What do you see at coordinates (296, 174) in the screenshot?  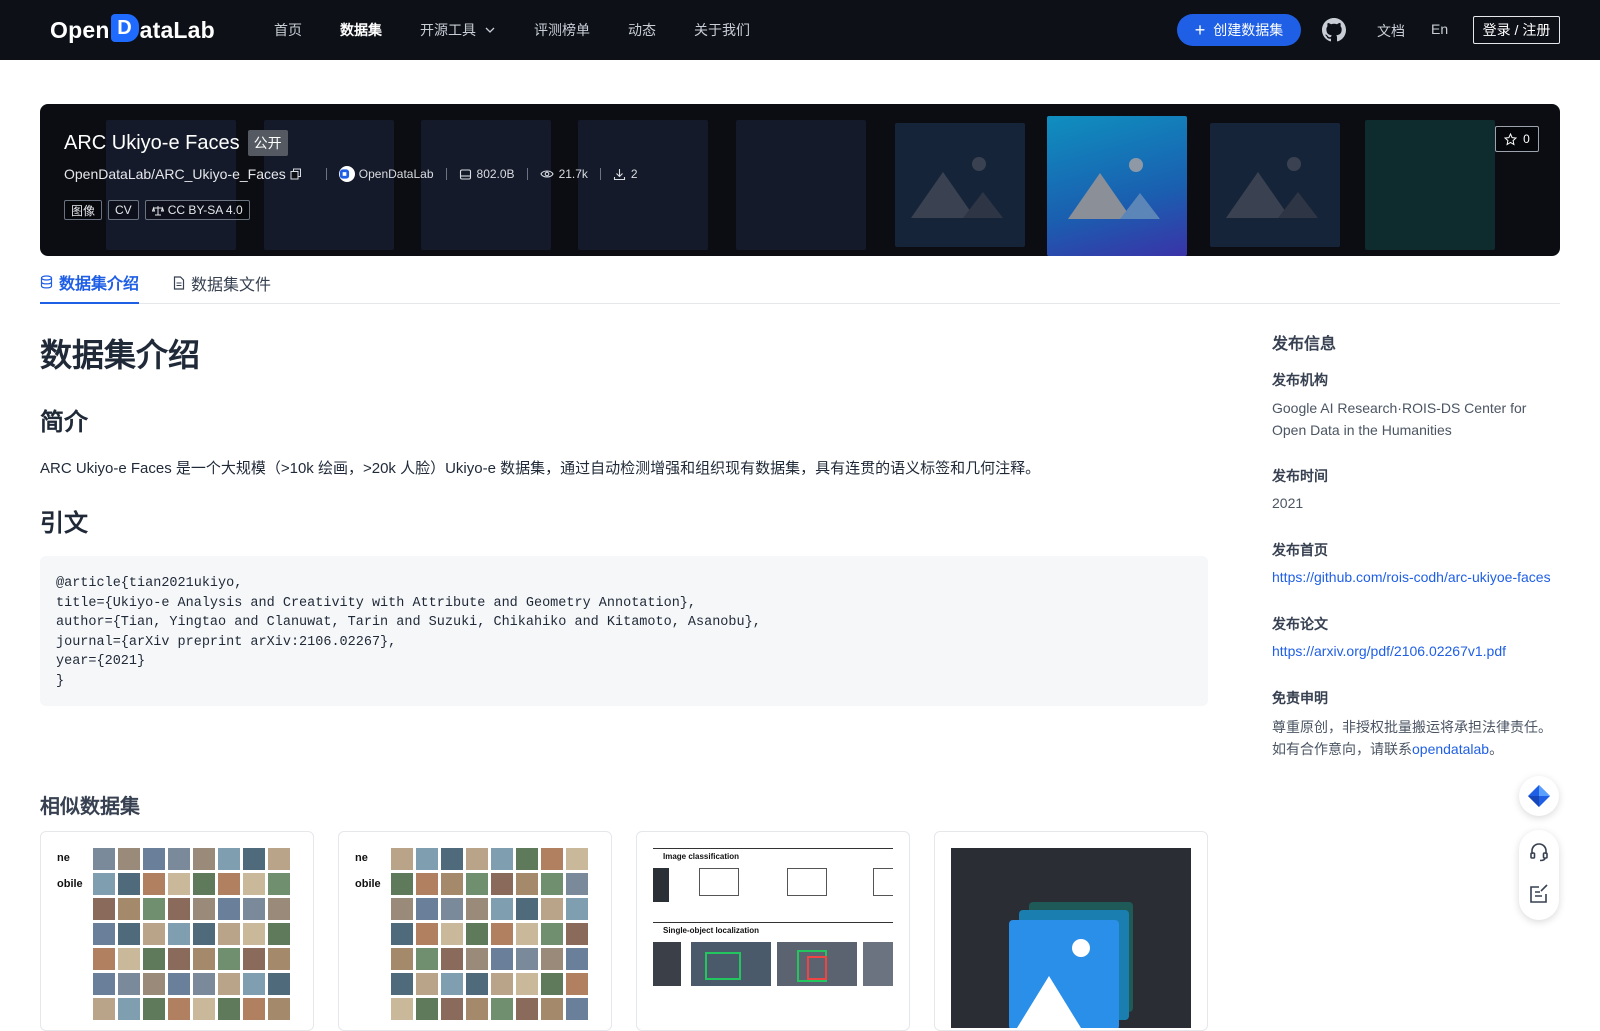 I see `copy-icon` at bounding box center [296, 174].